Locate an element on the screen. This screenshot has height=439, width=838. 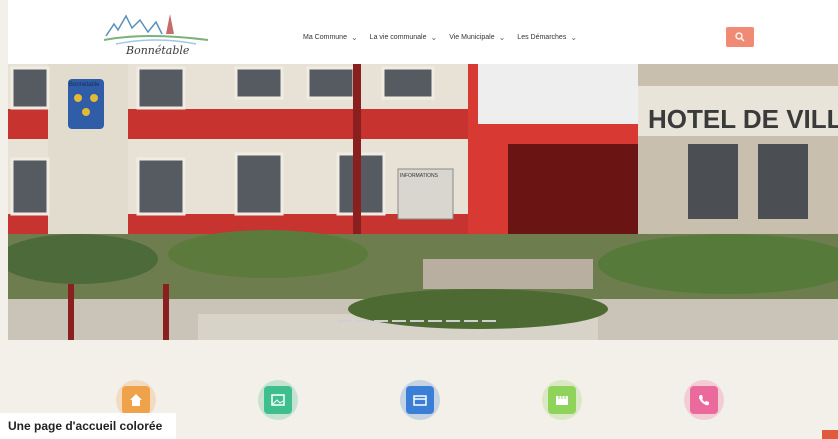
home-icon is located at coordinates (136, 400).